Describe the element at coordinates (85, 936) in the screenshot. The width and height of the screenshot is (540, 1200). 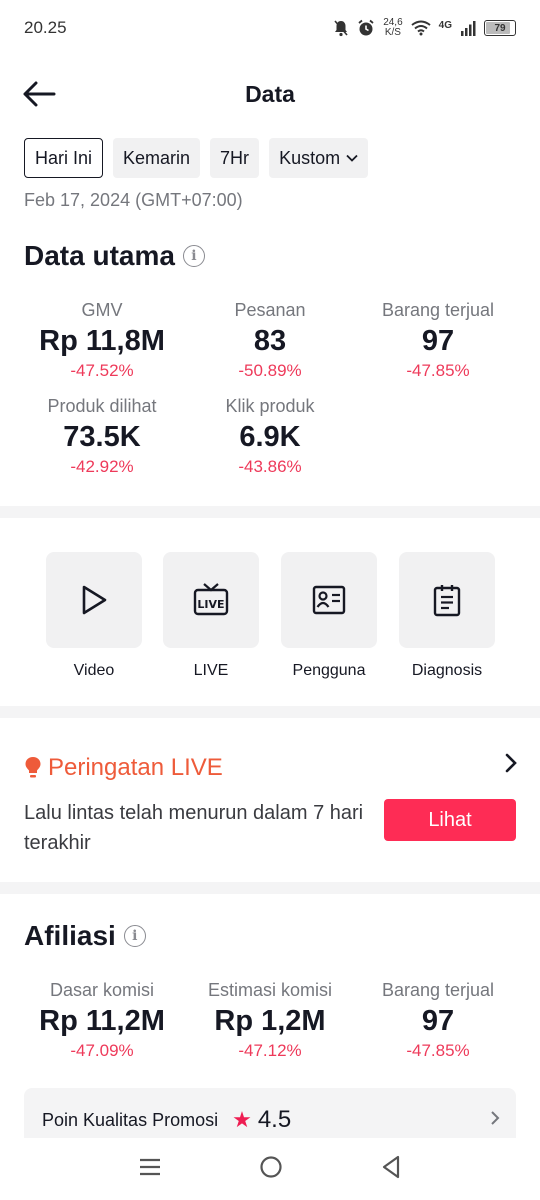
I see `affiliate-title: Afiliasi i` at that location.